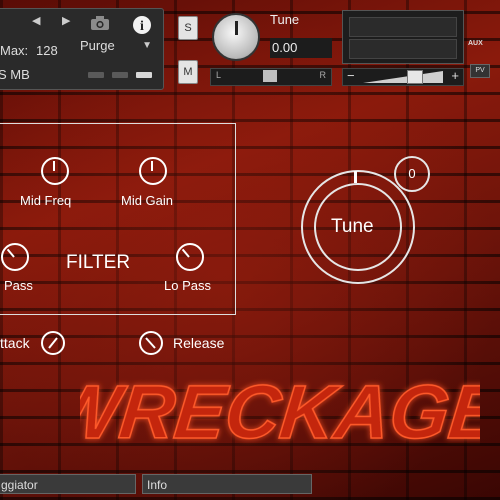  I want to click on lo-pass-label: Lo Pass, so click(187, 285).